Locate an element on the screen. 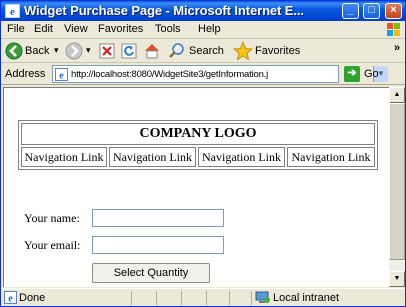  scroll-thumb is located at coordinates (397, 181).